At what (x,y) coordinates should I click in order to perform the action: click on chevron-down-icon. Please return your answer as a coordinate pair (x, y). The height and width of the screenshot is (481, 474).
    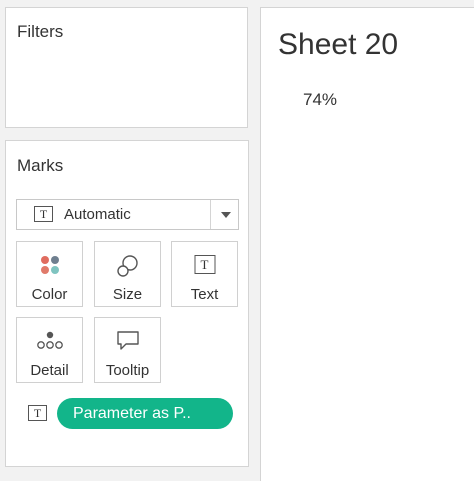
    Looking at the image, I should click on (226, 215).